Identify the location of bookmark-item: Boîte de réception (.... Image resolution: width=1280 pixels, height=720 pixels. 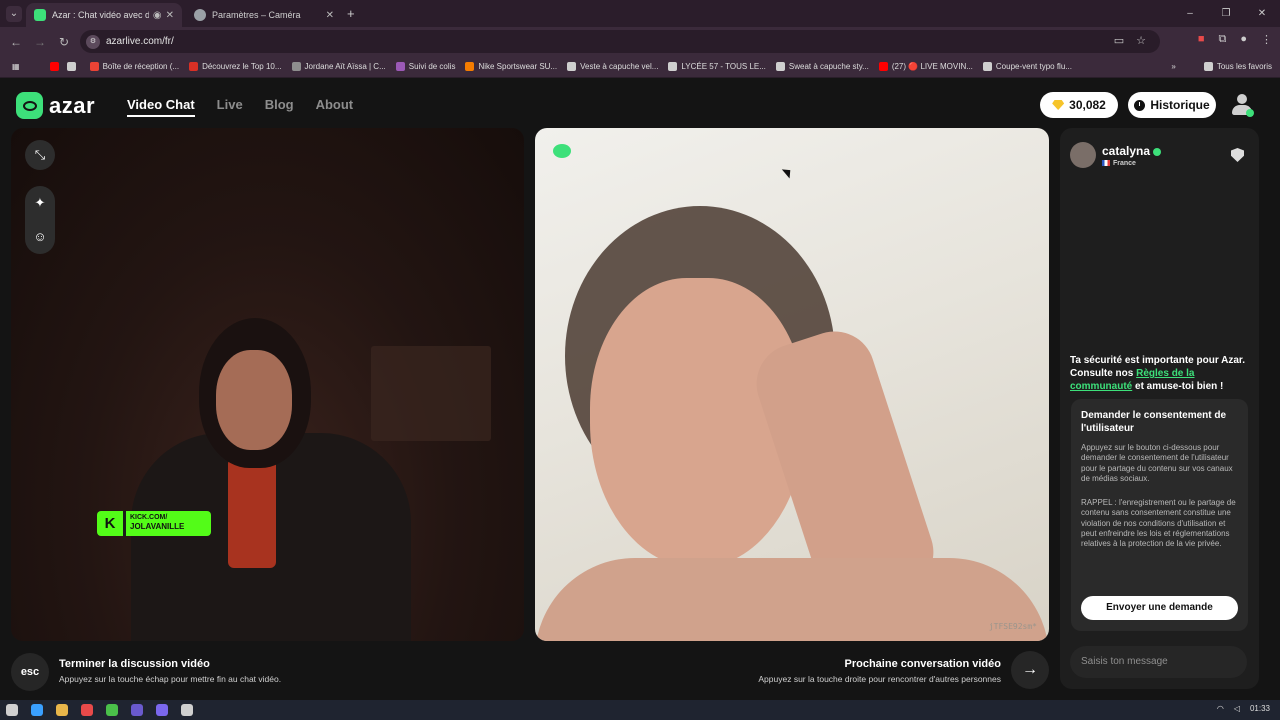
(134, 66).